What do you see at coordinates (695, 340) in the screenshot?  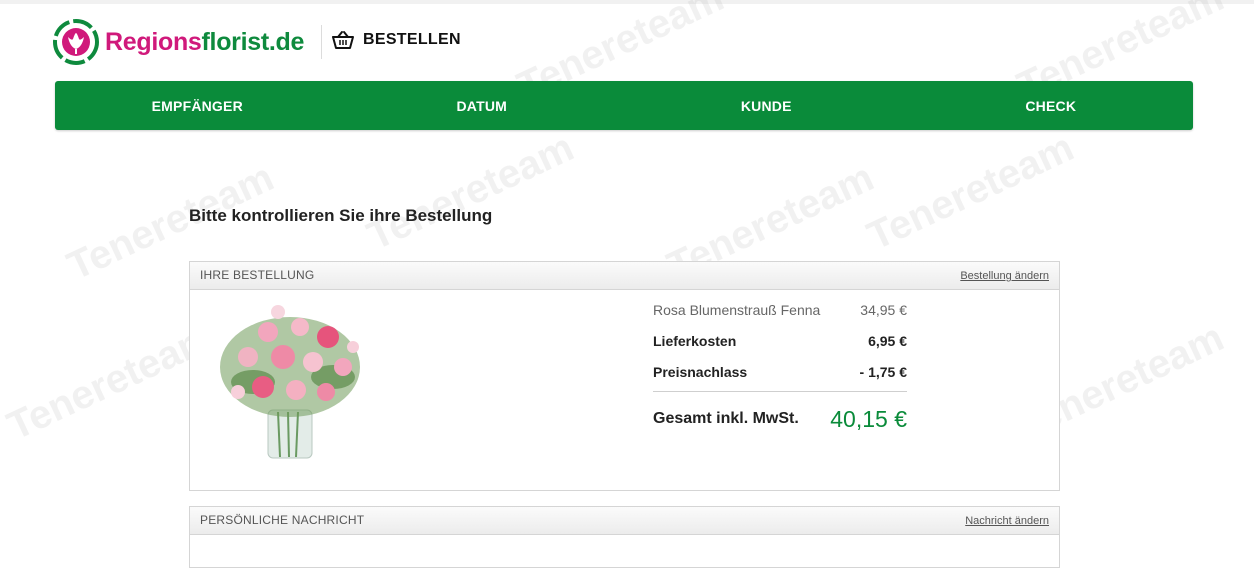 I see `line-item-label: Lieferkosten` at bounding box center [695, 340].